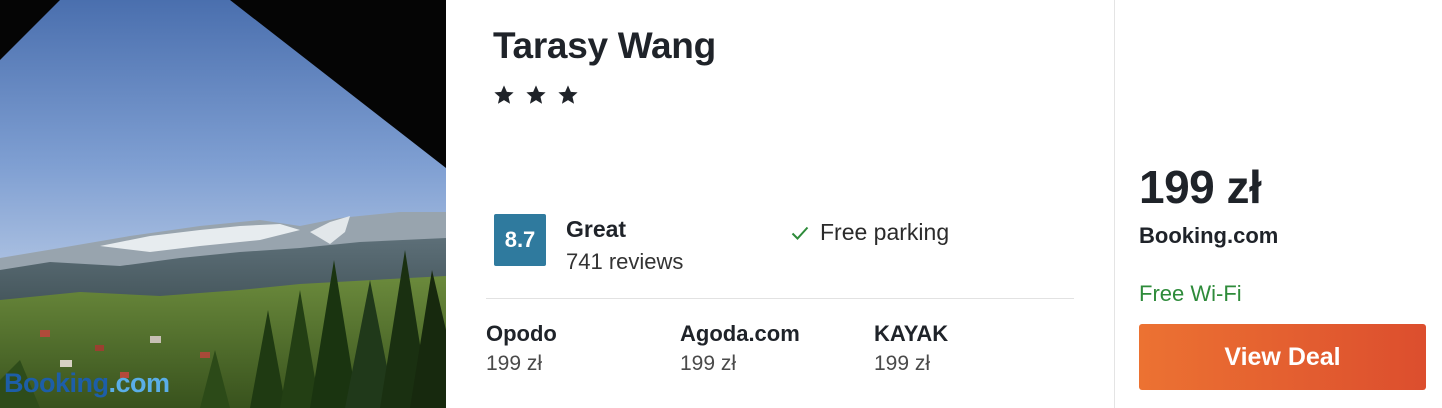 Image resolution: width=1442 pixels, height=408 pixels. What do you see at coordinates (780, 298) in the screenshot?
I see `section-divider` at bounding box center [780, 298].